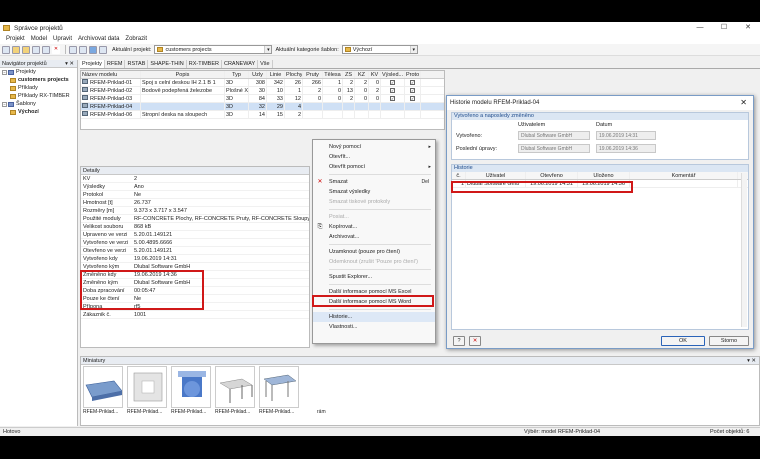  Describe the element at coordinates (374, 292) in the screenshot. I see `menu-item-dal-informace-pomoc-ms-excel: Další informace pomocí MS Excel` at that location.